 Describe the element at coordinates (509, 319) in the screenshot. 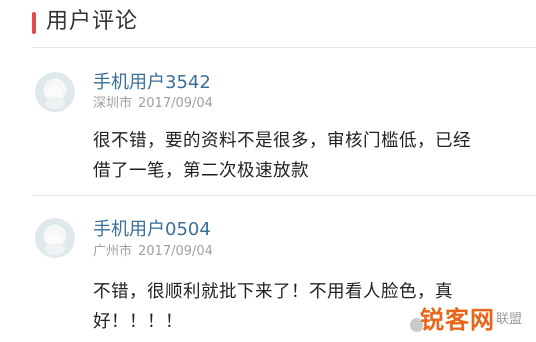

I see `watermark-sub: 联盟` at that location.